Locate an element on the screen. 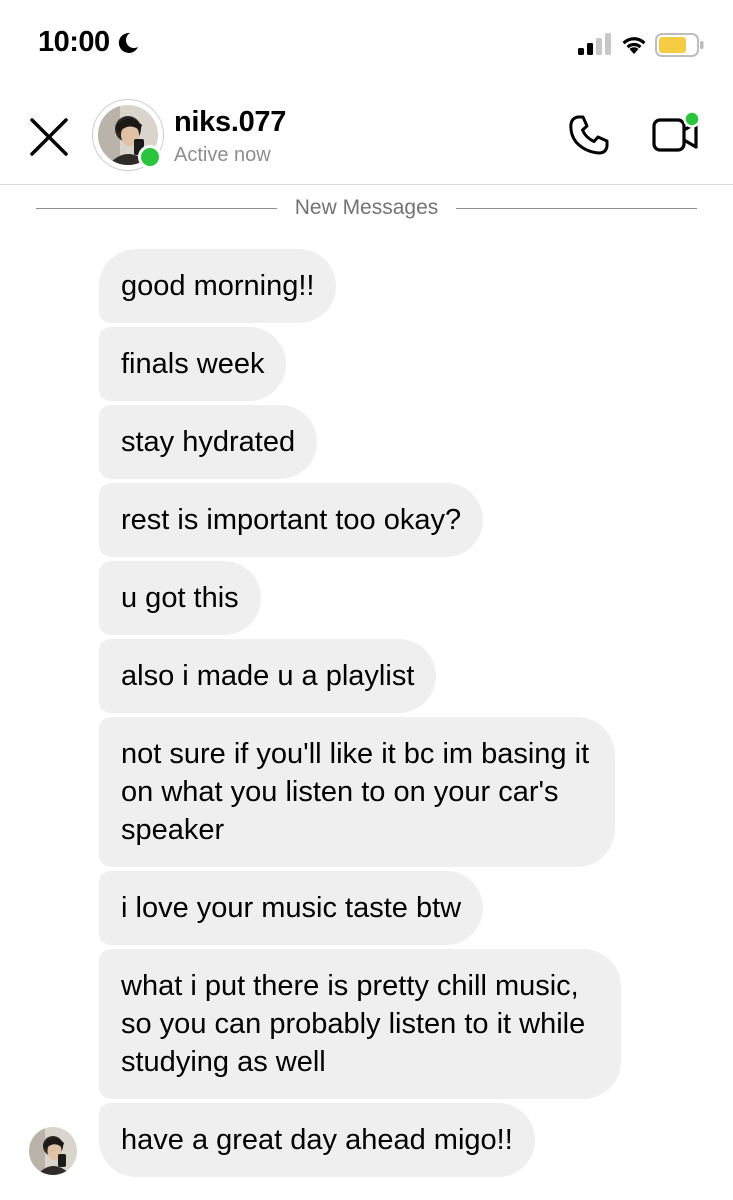  message-bubble: rest is important too okay? is located at coordinates (291, 520).